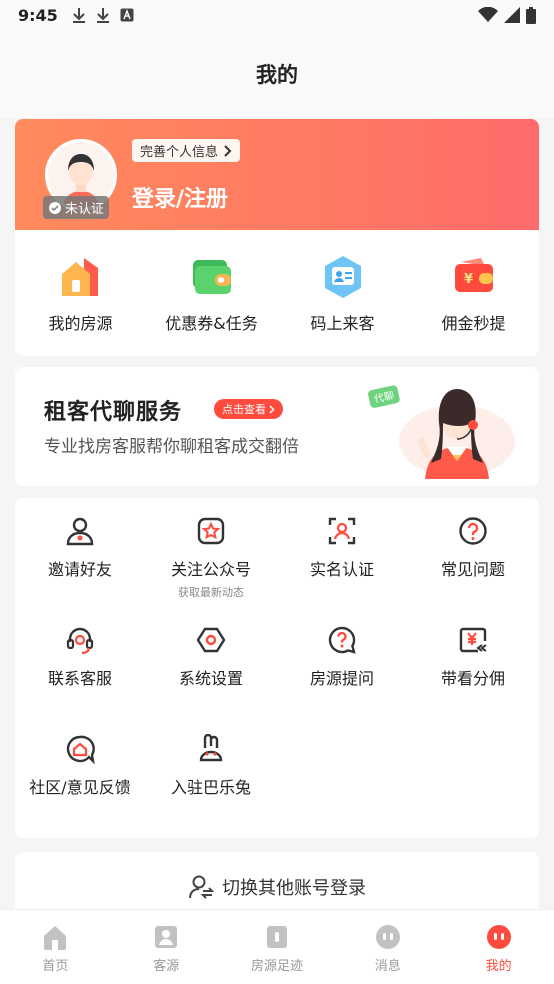 The image size is (554, 984). What do you see at coordinates (276, 966) in the screenshot?
I see `tab-label: 房源足迹` at bounding box center [276, 966].